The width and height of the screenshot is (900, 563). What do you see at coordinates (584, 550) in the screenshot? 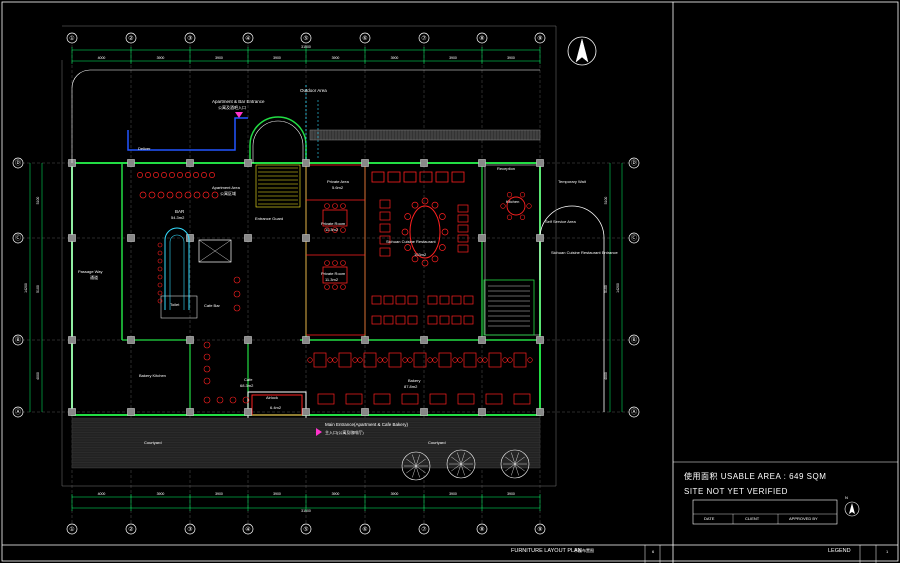
I see `drawing-title-cn: 平面布置图` at bounding box center [584, 550].